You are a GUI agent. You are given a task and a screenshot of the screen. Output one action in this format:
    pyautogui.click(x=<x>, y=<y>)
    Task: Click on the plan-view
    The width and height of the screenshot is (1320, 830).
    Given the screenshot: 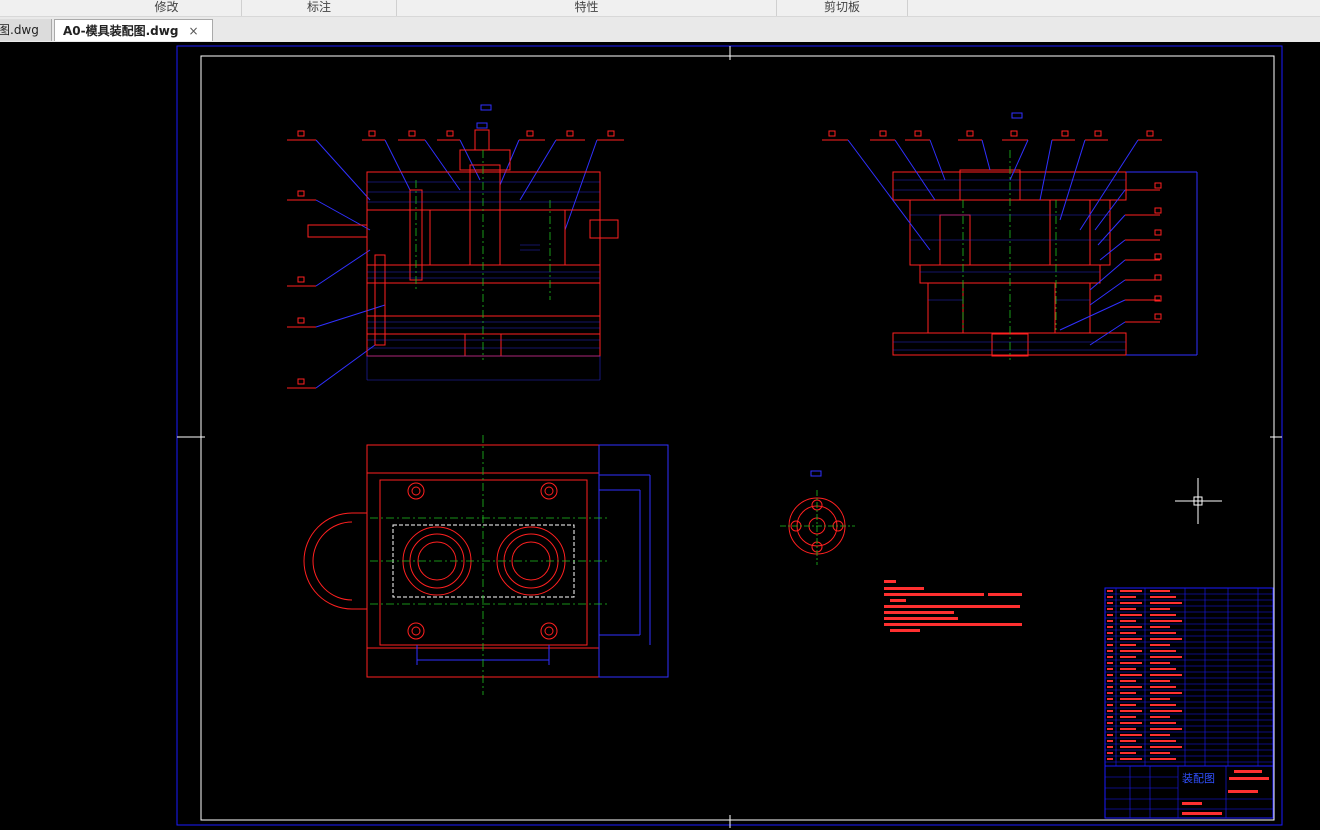 What is the action you would take?
    pyautogui.click(x=486, y=565)
    